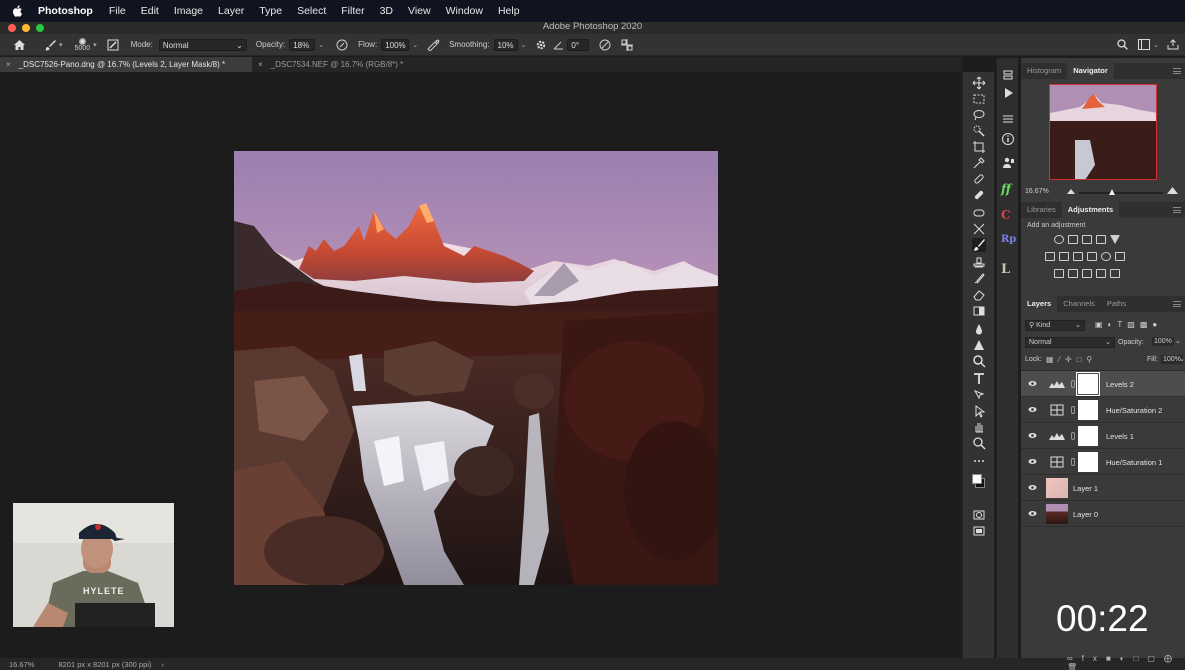 Image resolution: width=1185 pixels, height=670 pixels. What do you see at coordinates (977, 479) in the screenshot?
I see `foreground-color-swatch` at bounding box center [977, 479].